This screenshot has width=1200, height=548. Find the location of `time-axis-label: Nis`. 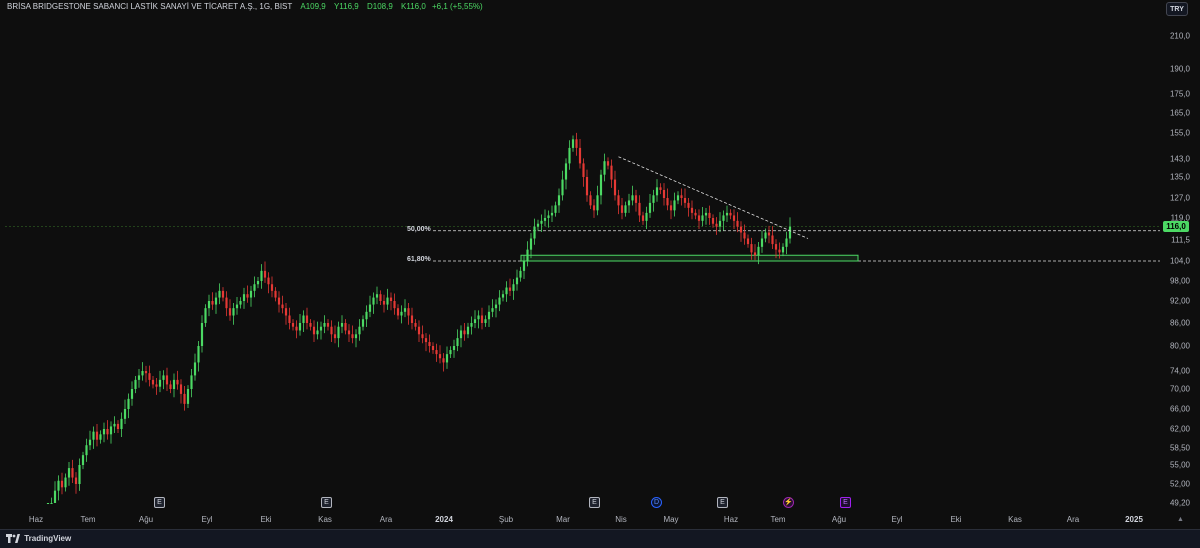

time-axis-label: Nis is located at coordinates (621, 519).